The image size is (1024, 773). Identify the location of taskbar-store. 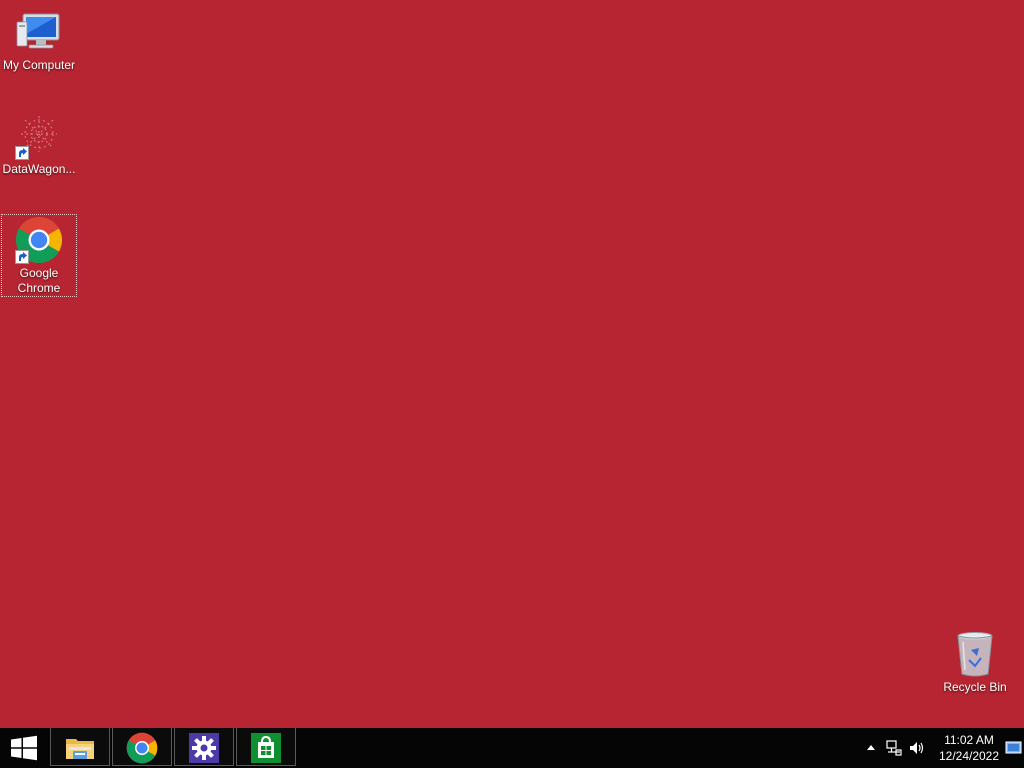
(266, 747).